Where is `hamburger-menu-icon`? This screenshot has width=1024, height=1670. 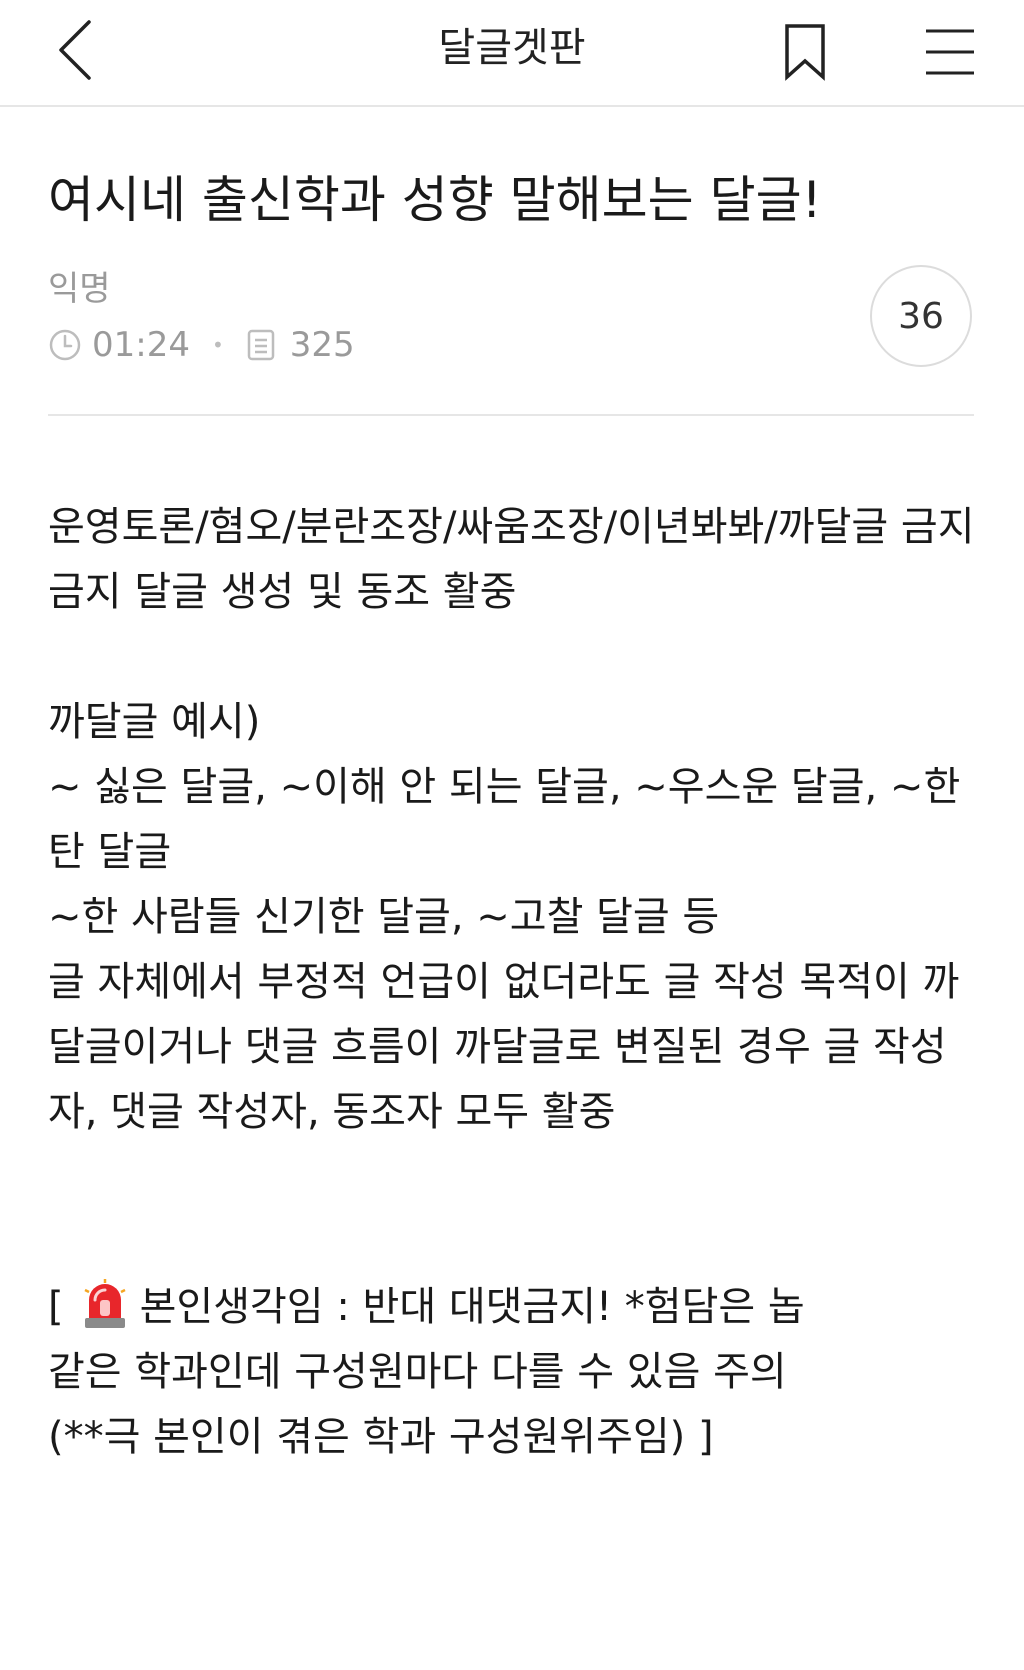 hamburger-menu-icon is located at coordinates (950, 52).